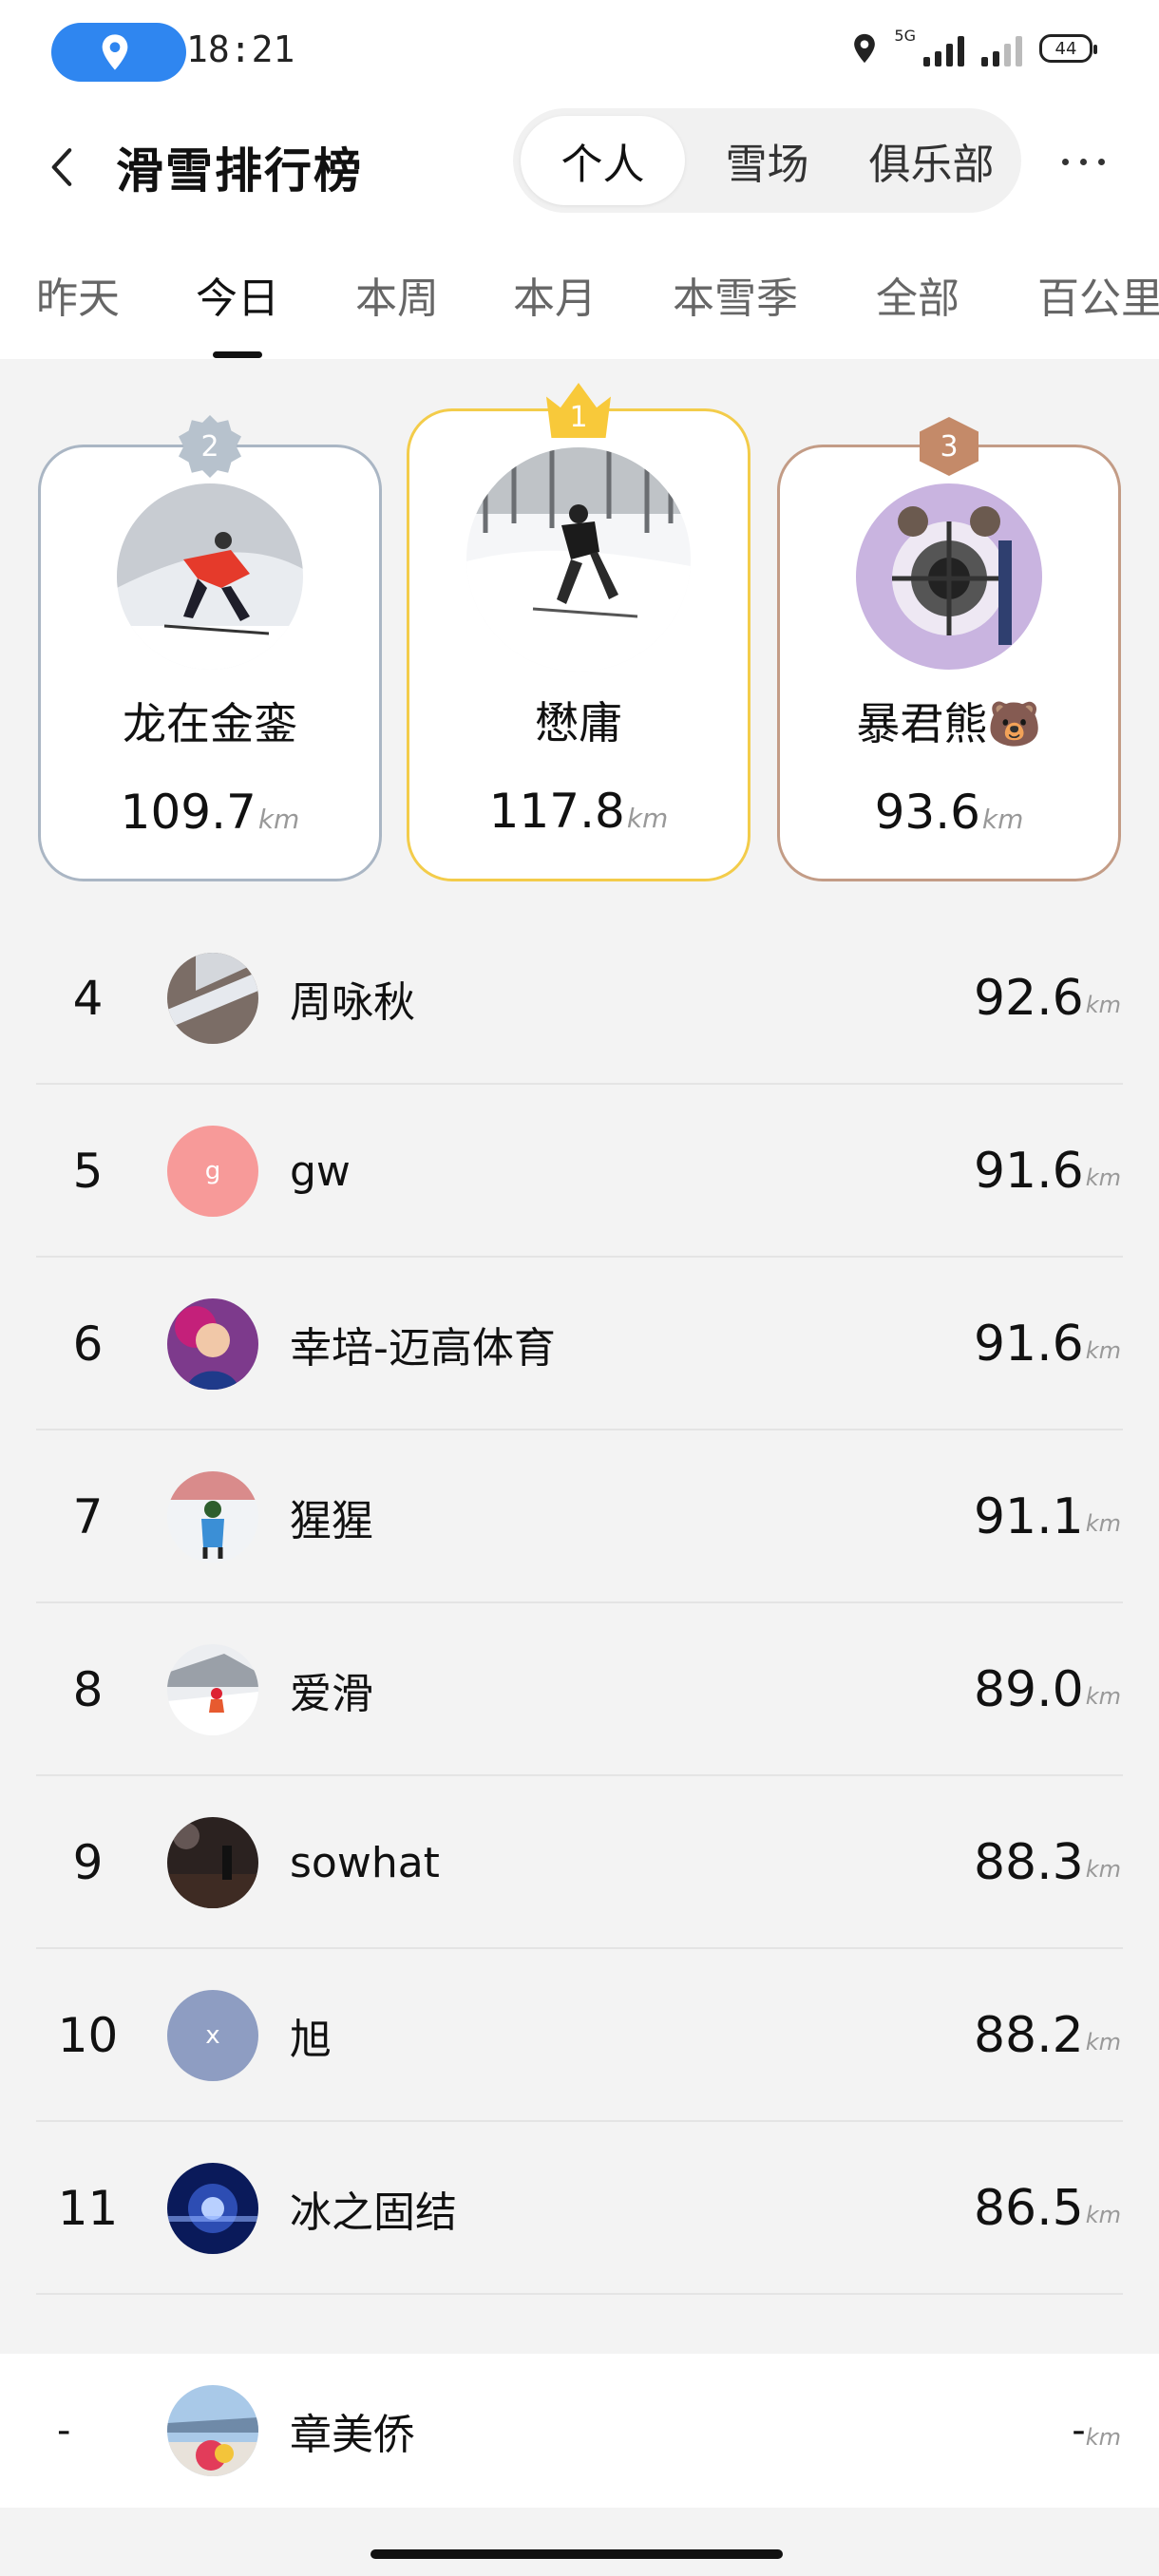 The width and height of the screenshot is (1159, 2576). Describe the element at coordinates (1079, 2431) in the screenshot. I see `distance-value: -` at that location.